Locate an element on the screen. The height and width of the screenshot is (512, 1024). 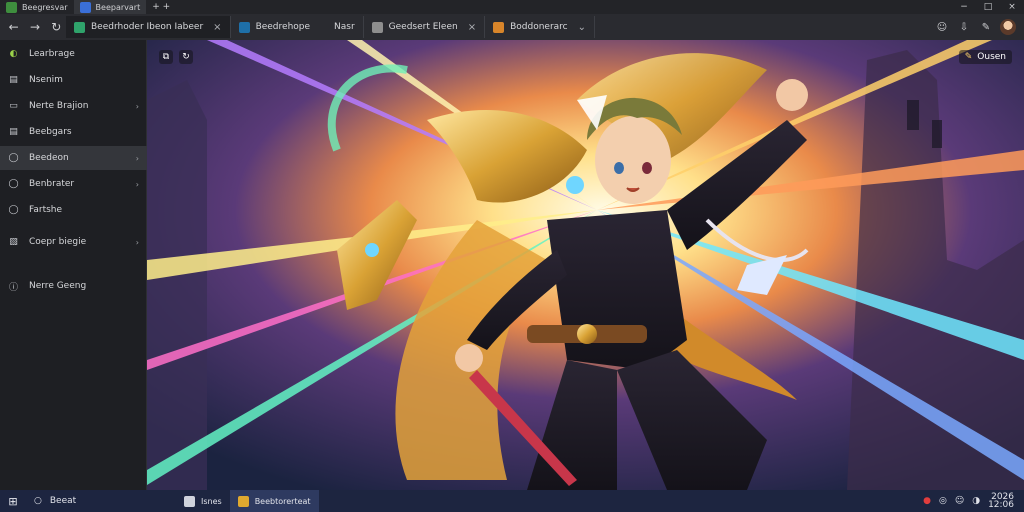
folder-icon: ▭ is located at coordinates (13, 106).